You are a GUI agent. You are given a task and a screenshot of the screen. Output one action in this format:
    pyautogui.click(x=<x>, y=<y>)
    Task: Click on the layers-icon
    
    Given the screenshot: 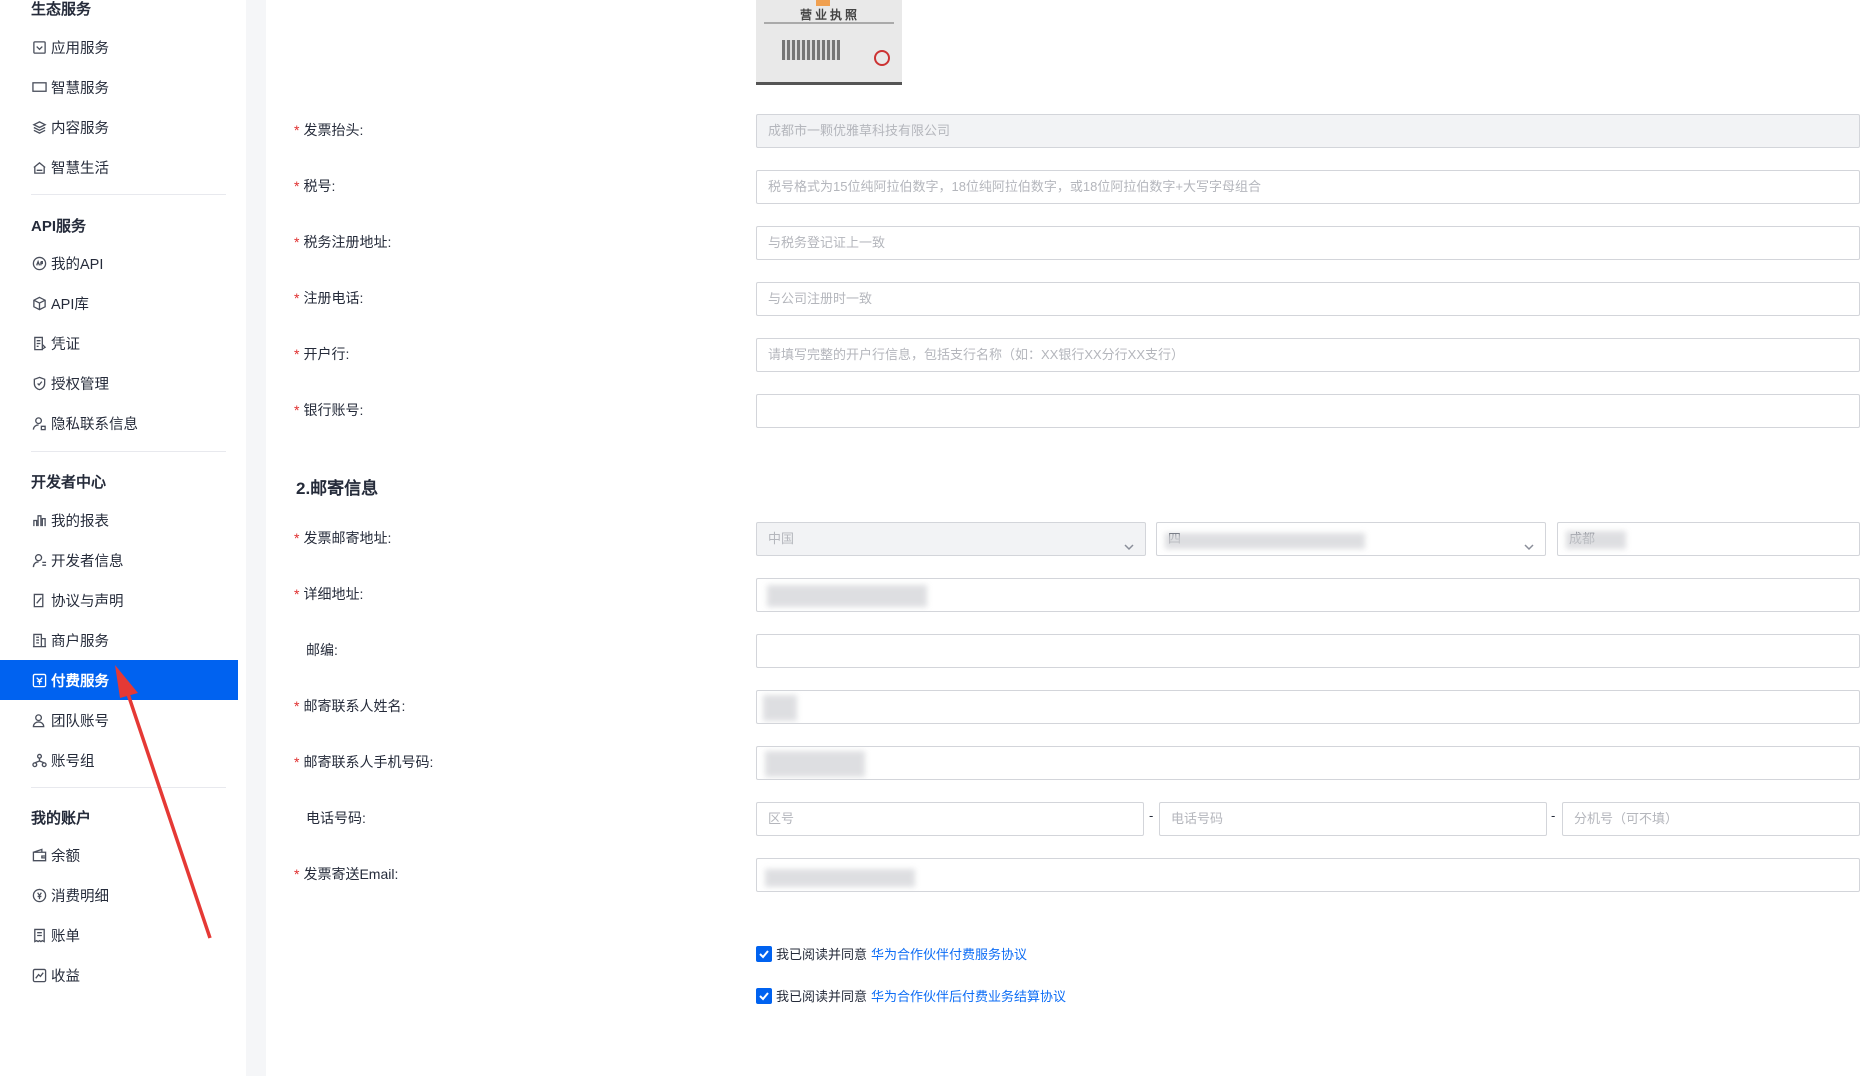 What is the action you would take?
    pyautogui.click(x=39, y=127)
    